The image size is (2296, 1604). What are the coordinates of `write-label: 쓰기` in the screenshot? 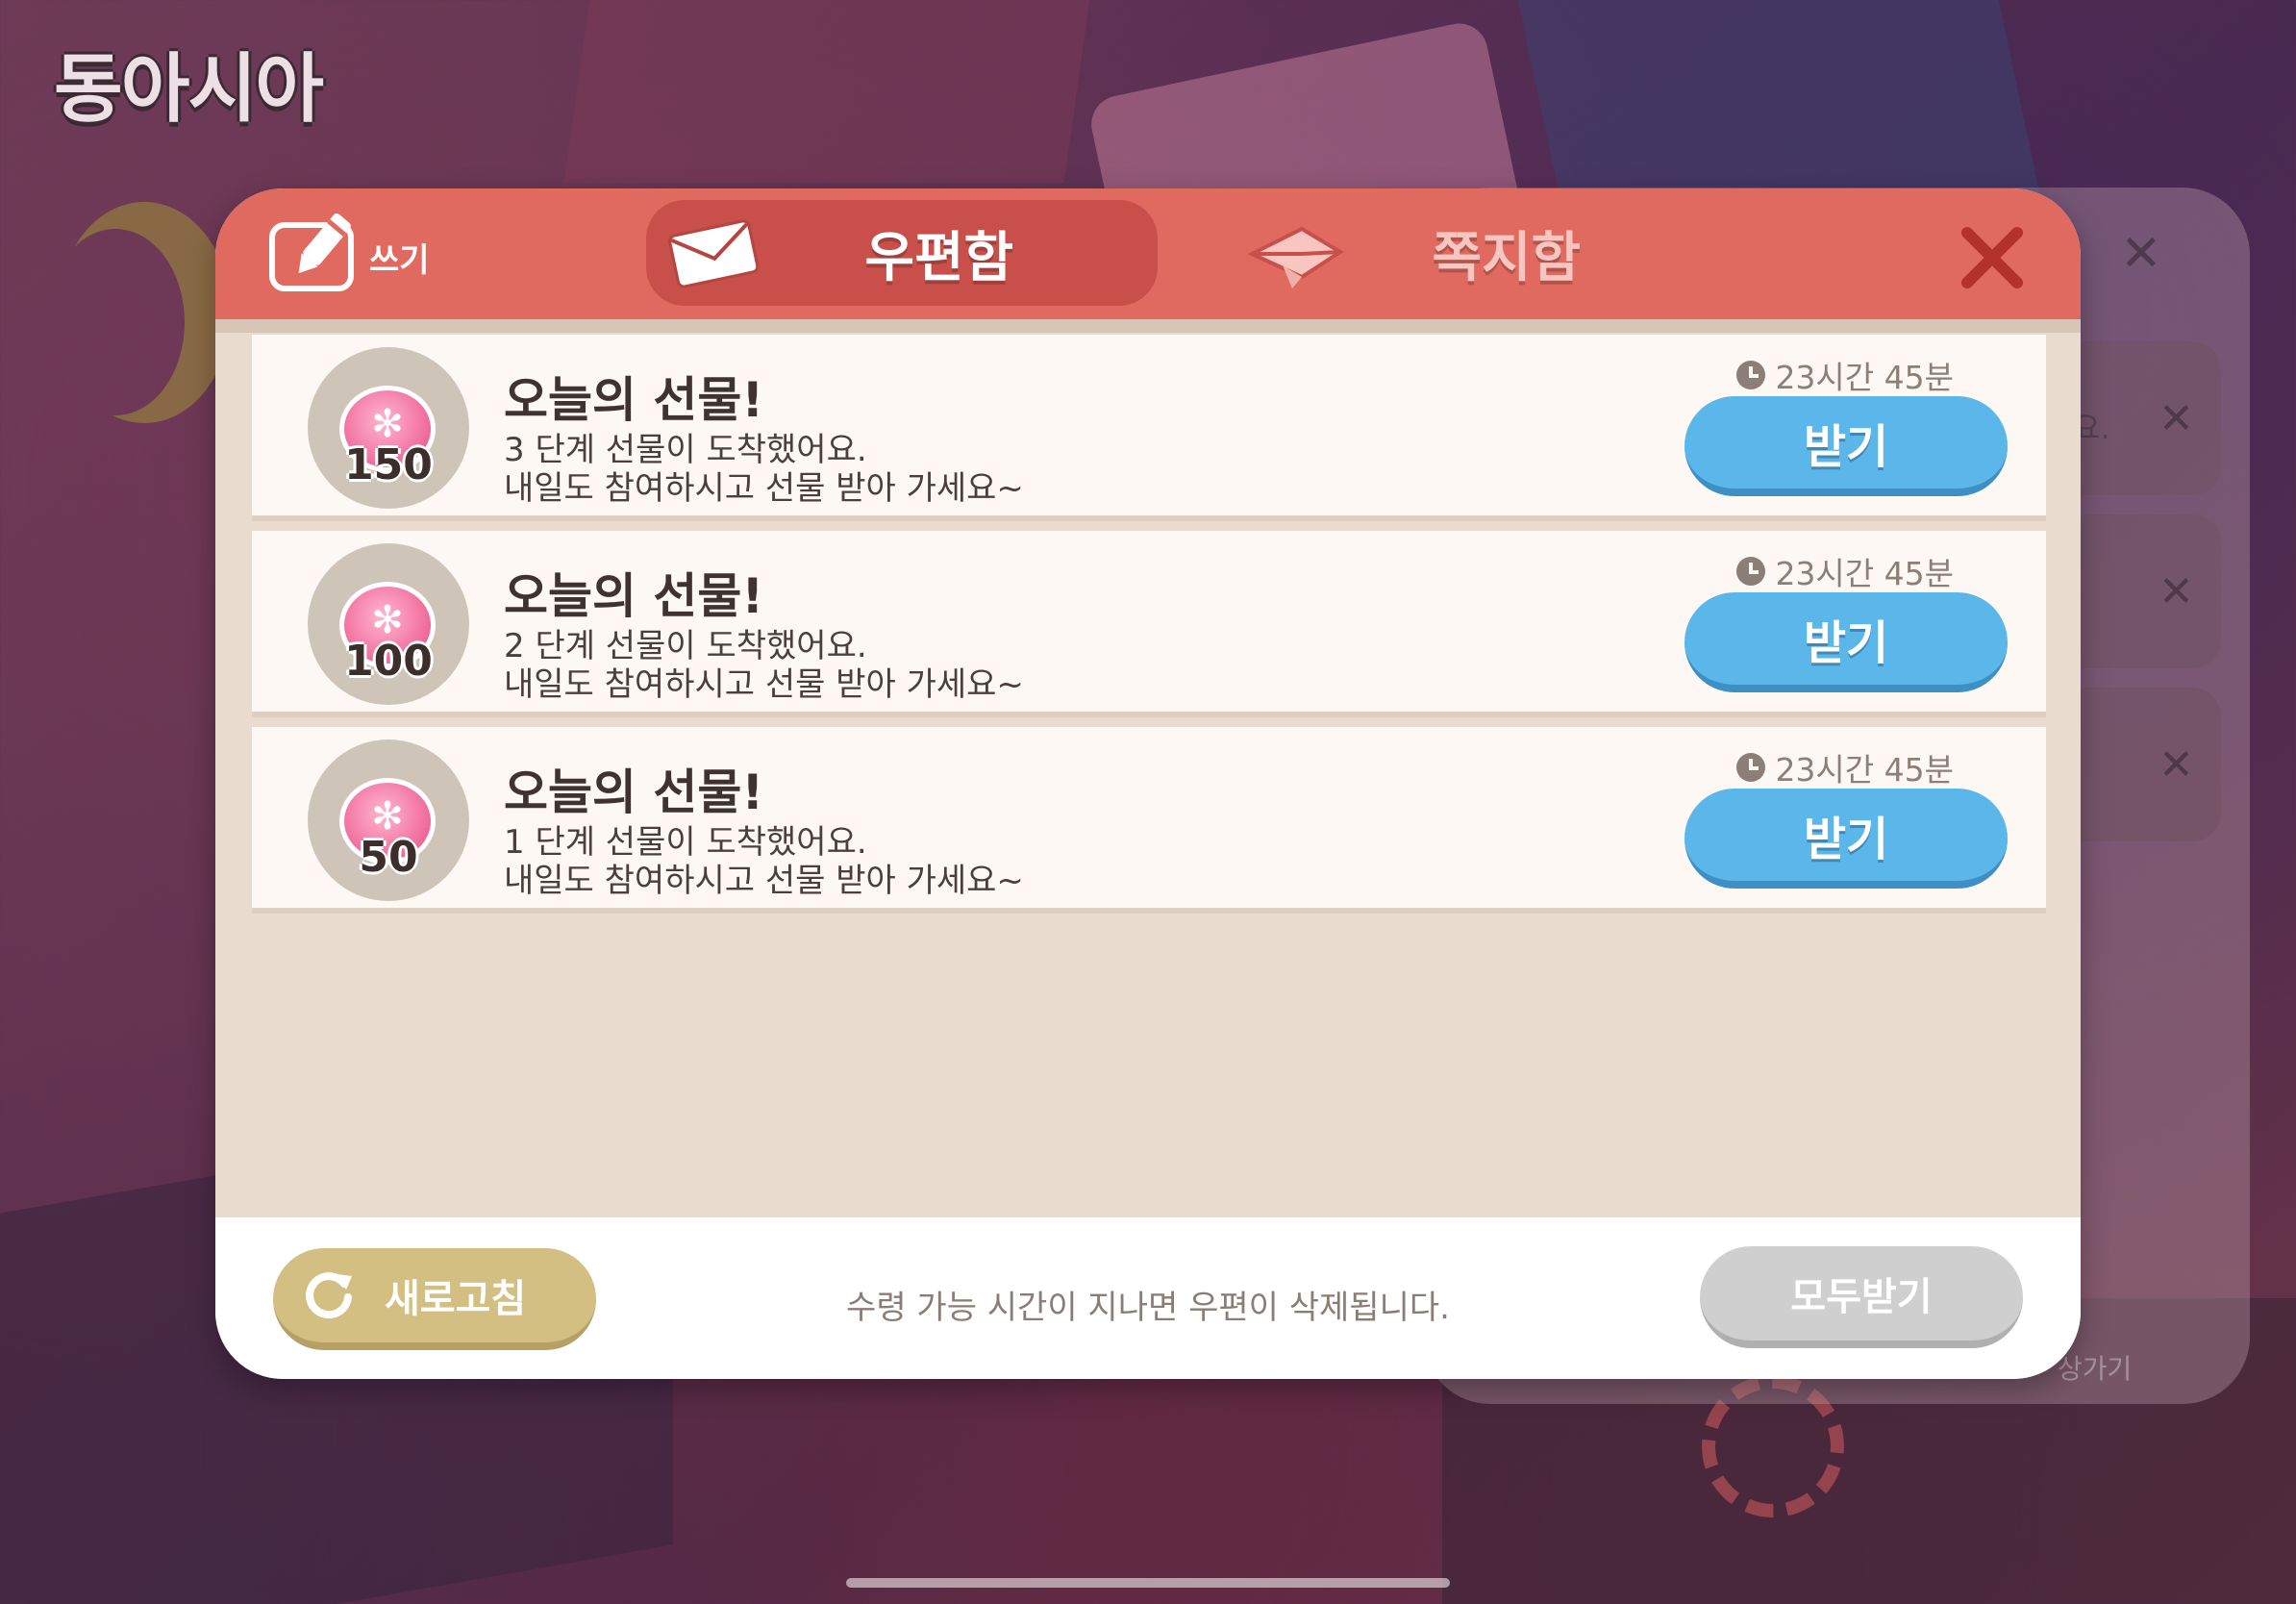 It's located at (399, 260).